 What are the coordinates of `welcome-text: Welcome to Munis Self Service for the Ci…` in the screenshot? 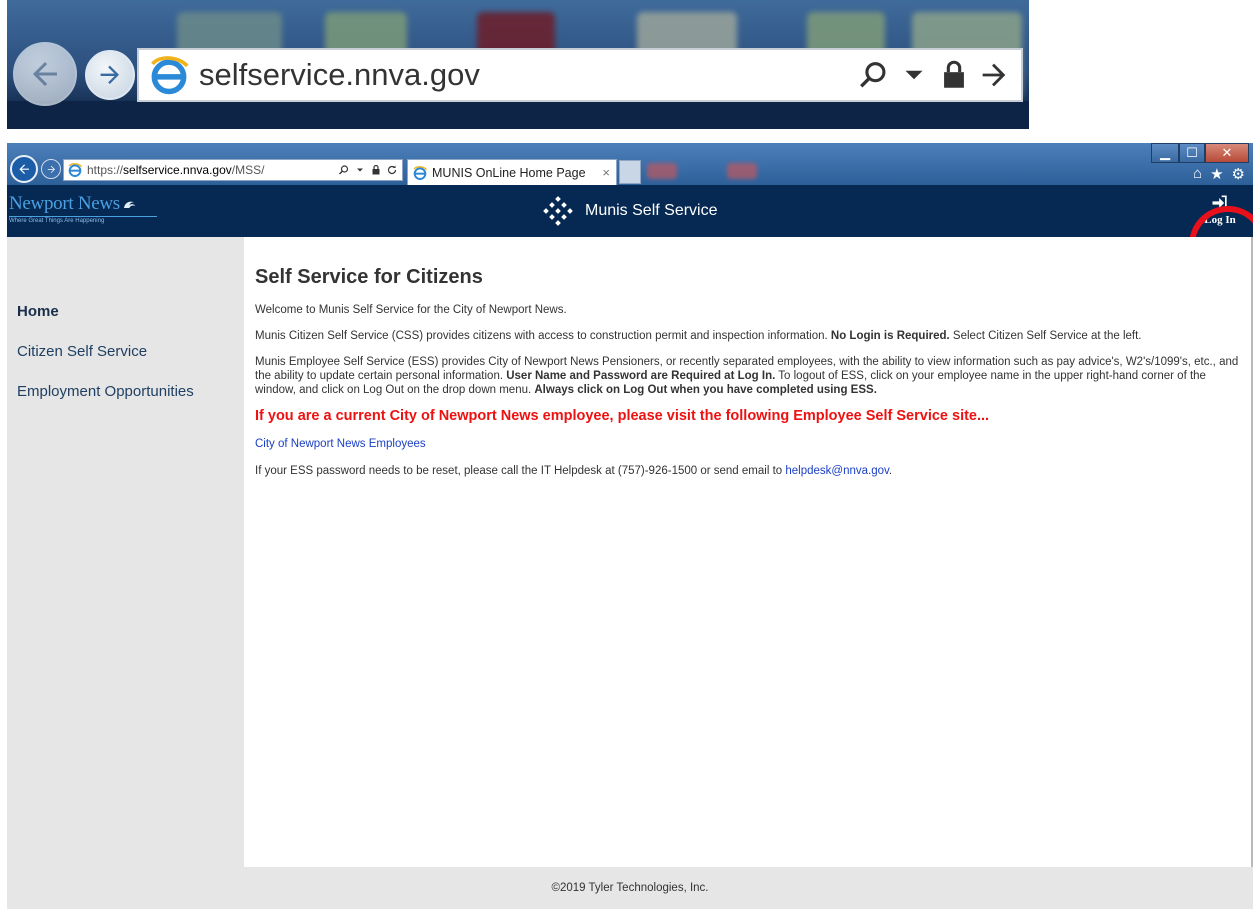 It's located at (411, 310).